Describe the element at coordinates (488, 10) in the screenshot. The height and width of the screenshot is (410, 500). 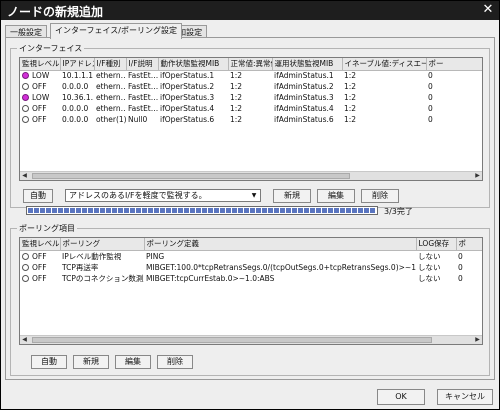
I see `close-icon: ✕` at that location.